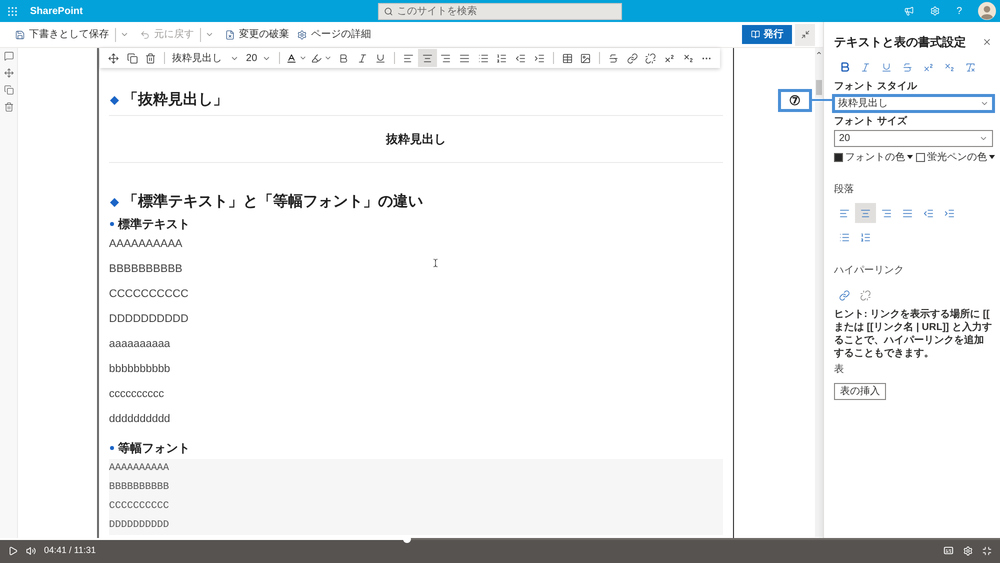  What do you see at coordinates (839, 370) in the screenshot?
I see `section-label: 表` at bounding box center [839, 370].